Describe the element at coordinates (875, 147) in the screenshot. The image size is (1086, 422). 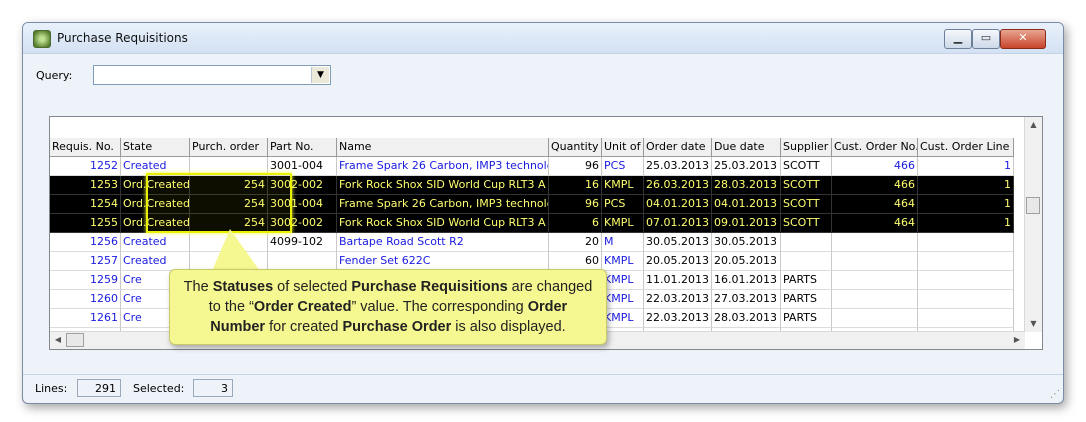
I see `column-header: Cust. Order No.` at that location.